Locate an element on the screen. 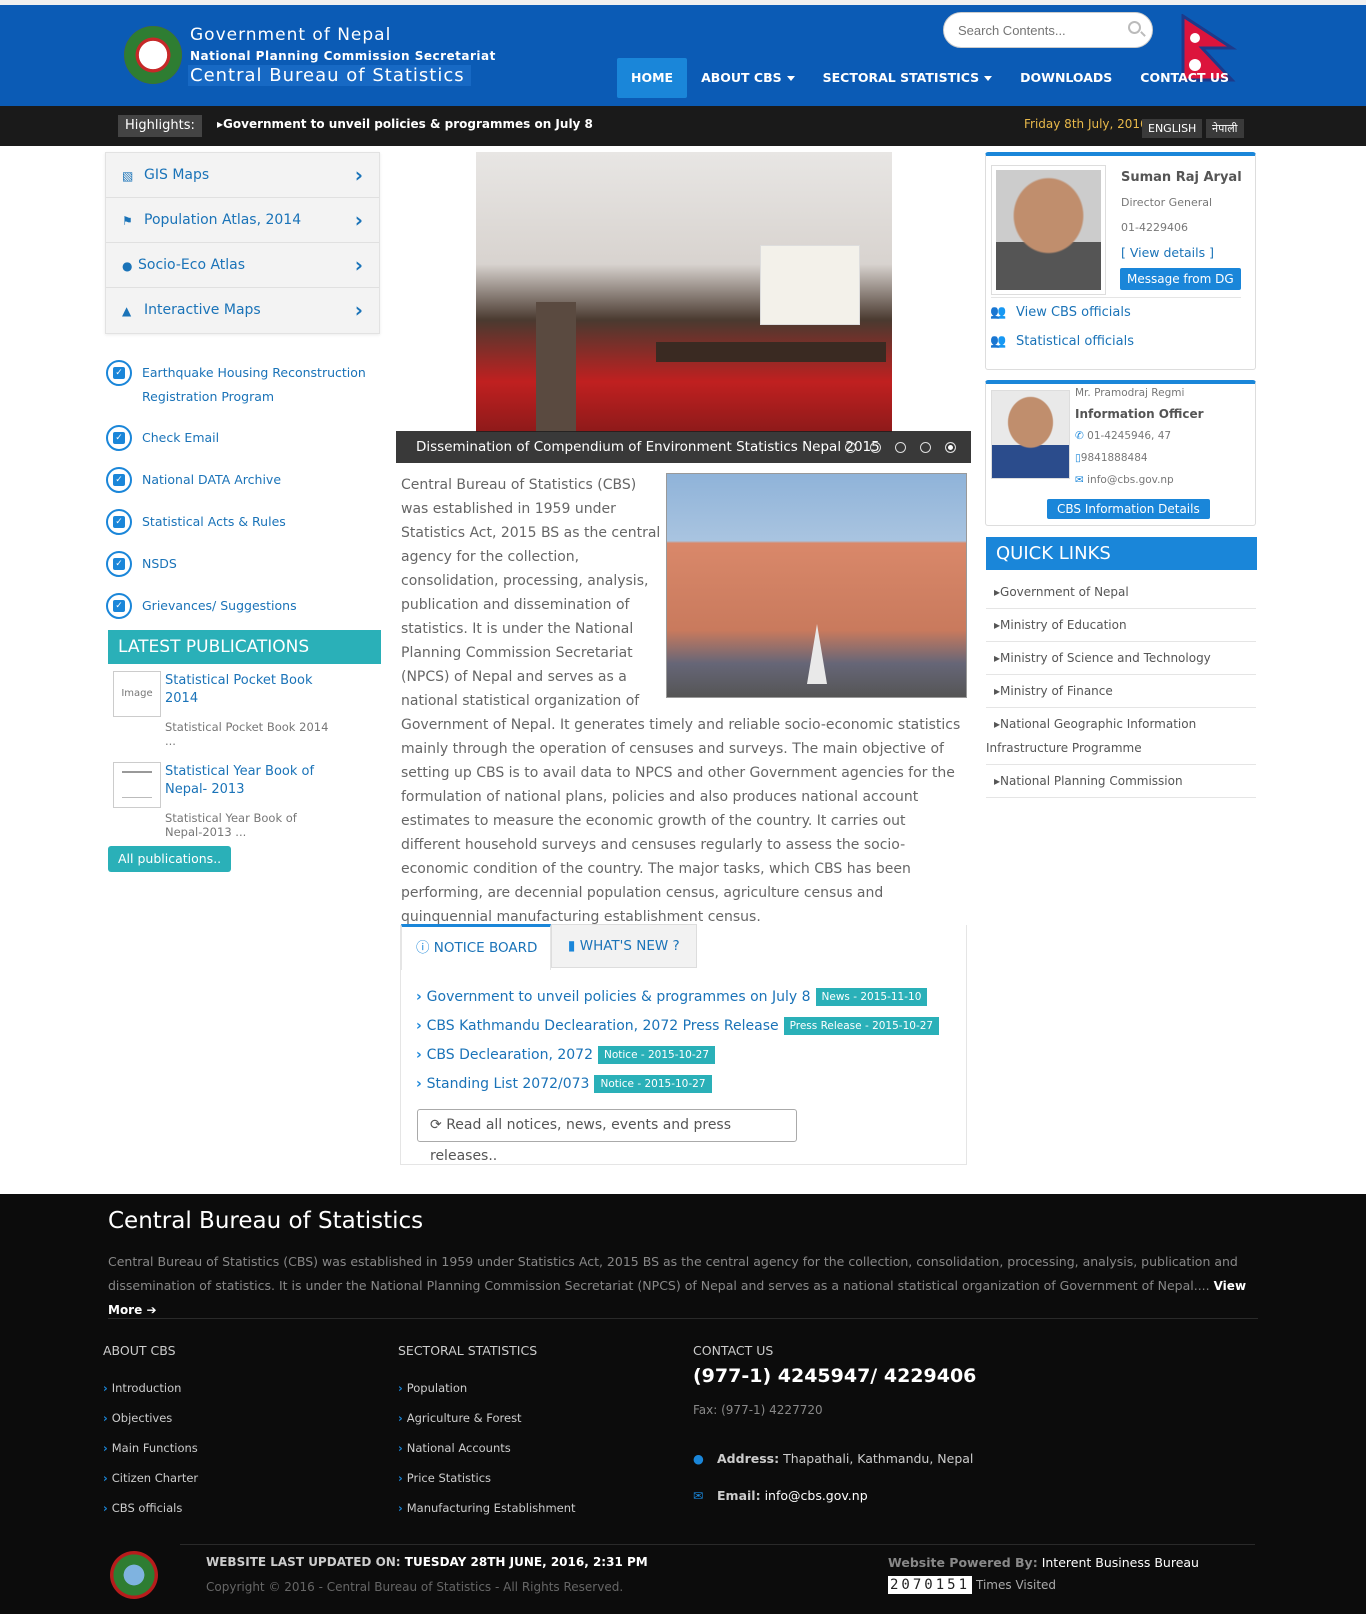 The width and height of the screenshot is (1366, 1614). menu-item-gis-maps: ▧ GIS Maps › is located at coordinates (242, 175).